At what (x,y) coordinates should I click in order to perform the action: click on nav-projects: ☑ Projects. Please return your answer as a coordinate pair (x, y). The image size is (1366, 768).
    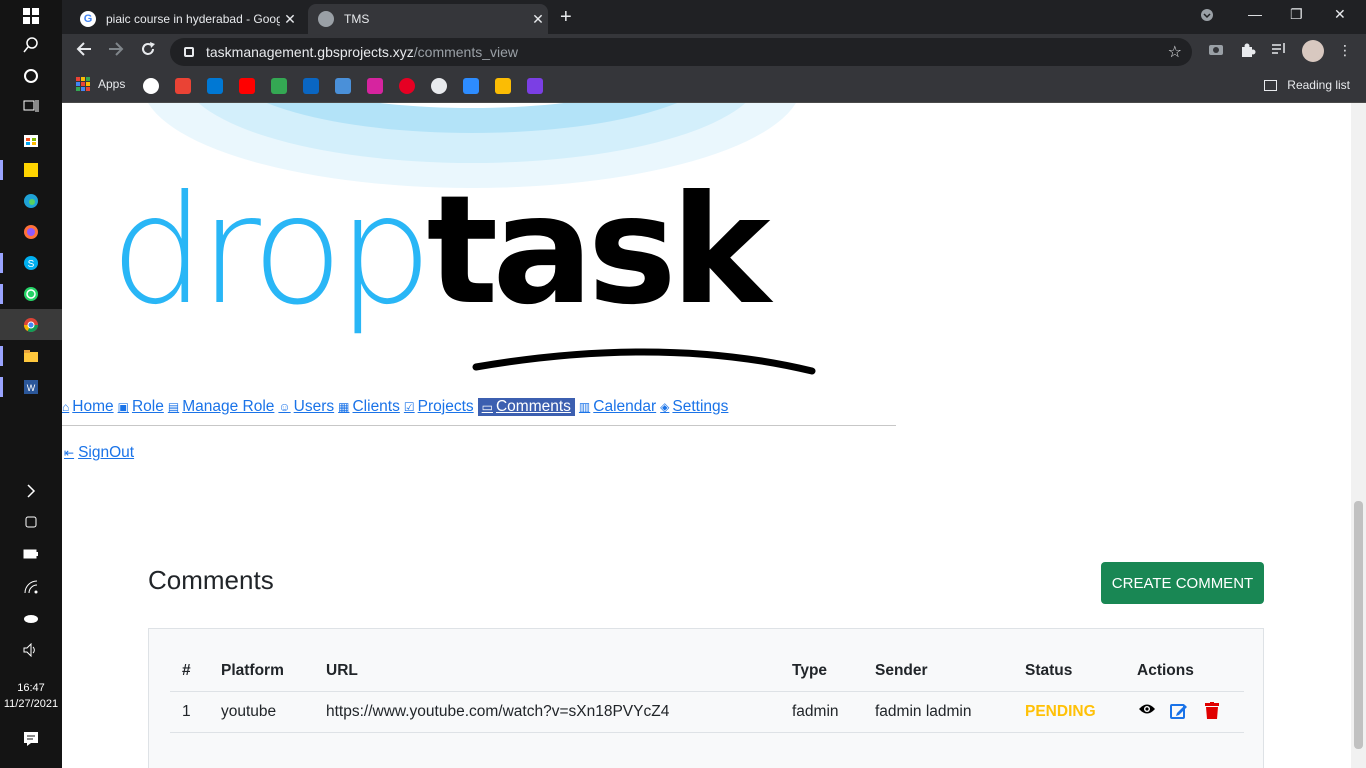
    Looking at the image, I should click on (439, 407).